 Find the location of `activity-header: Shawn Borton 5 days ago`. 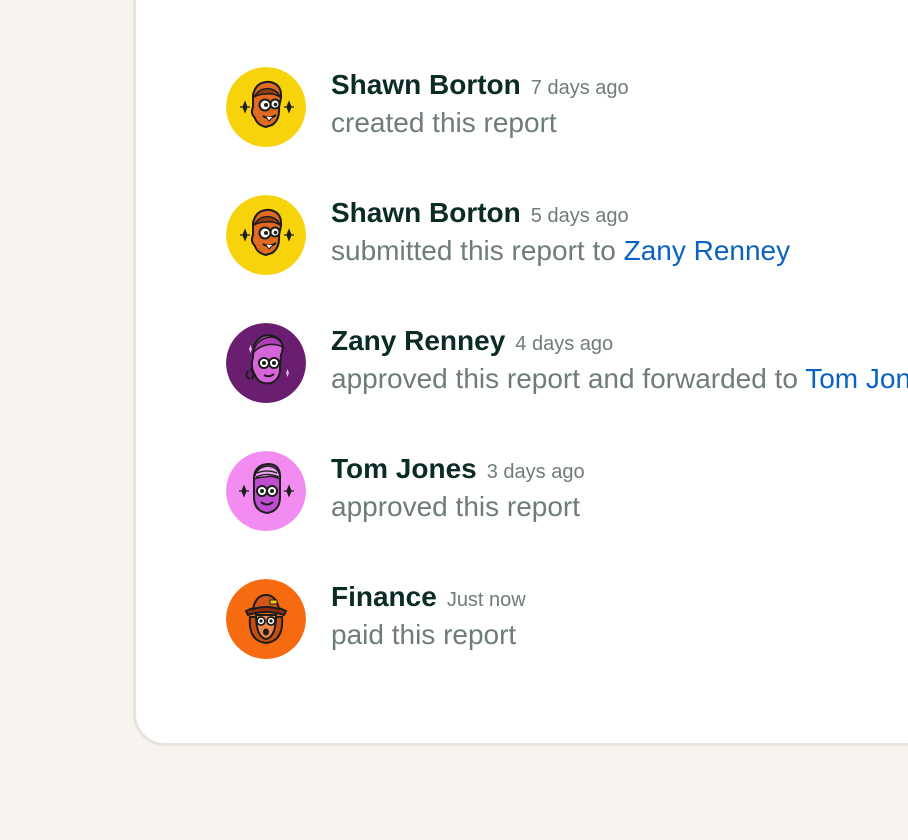

activity-header: Shawn Borton 5 days ago is located at coordinates (560, 215).